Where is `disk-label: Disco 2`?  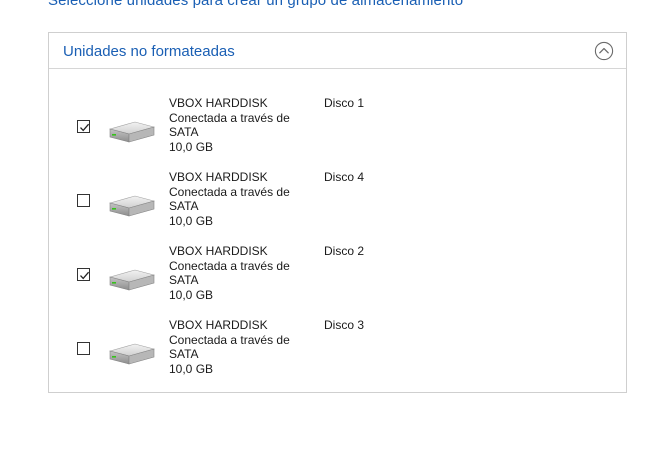 disk-label: Disco 2 is located at coordinates (344, 251).